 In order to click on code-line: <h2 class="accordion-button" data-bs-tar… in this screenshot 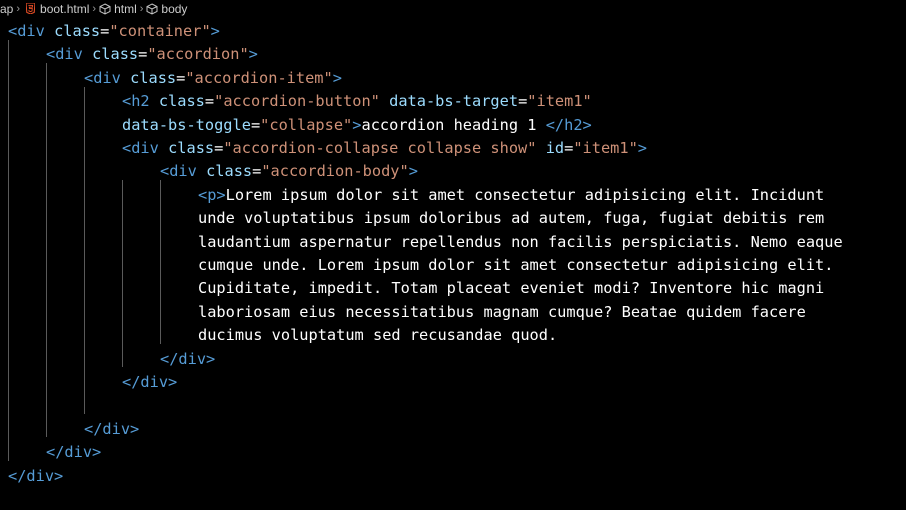, I will do `click(357, 101)`.